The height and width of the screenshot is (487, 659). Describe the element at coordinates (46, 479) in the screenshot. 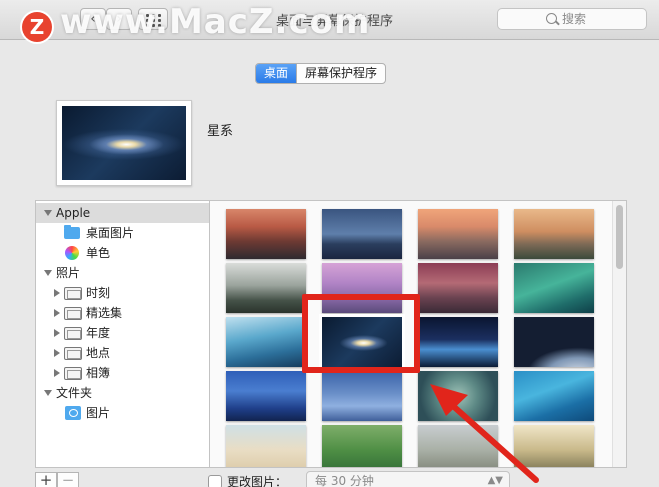

I see `add-folder-button: +` at that location.